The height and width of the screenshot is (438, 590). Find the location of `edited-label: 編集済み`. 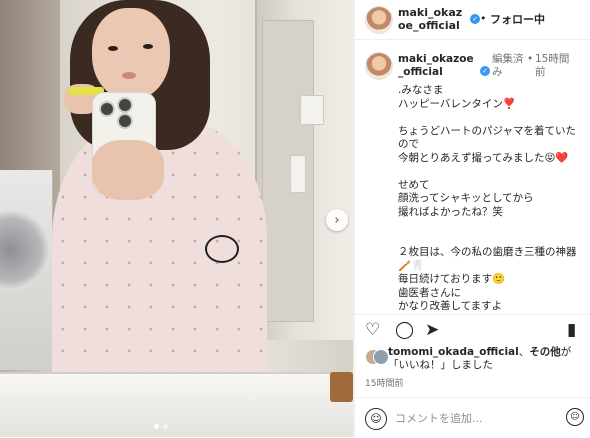

edited-label: 編集済み is located at coordinates (508, 65).